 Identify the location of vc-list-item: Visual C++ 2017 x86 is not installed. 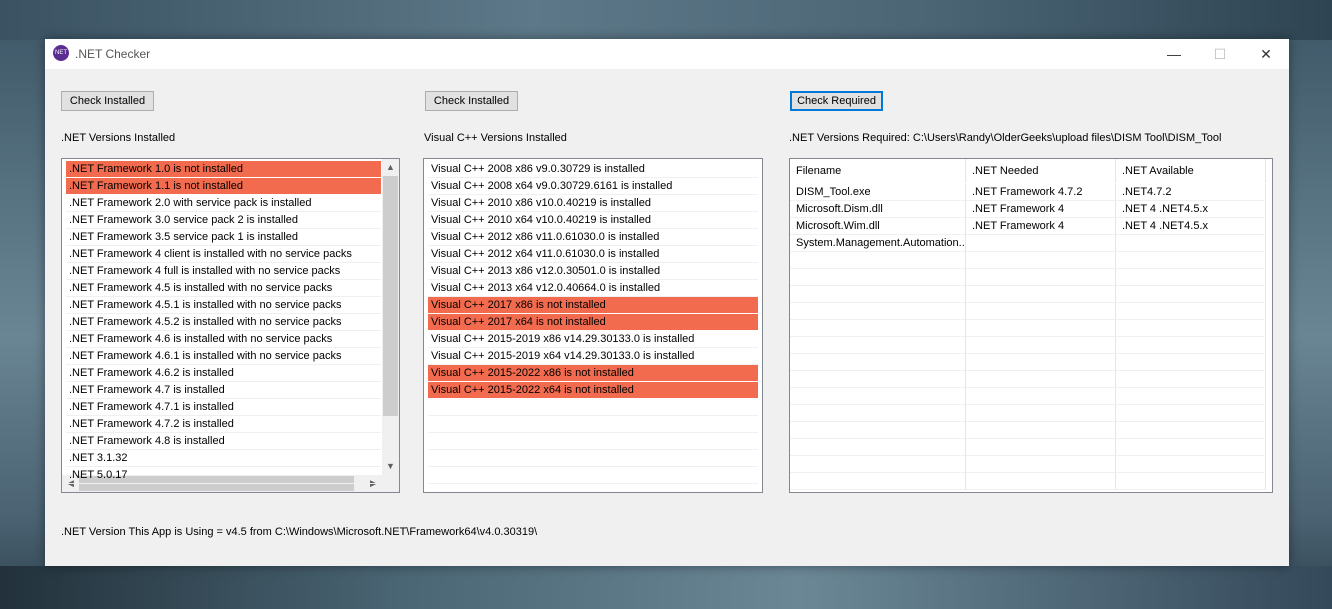
(593, 305).